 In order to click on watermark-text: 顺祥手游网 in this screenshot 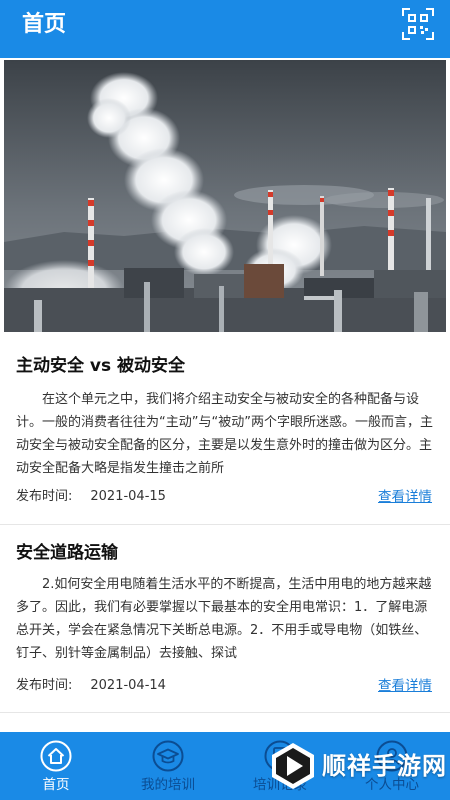, I will do `click(384, 766)`.